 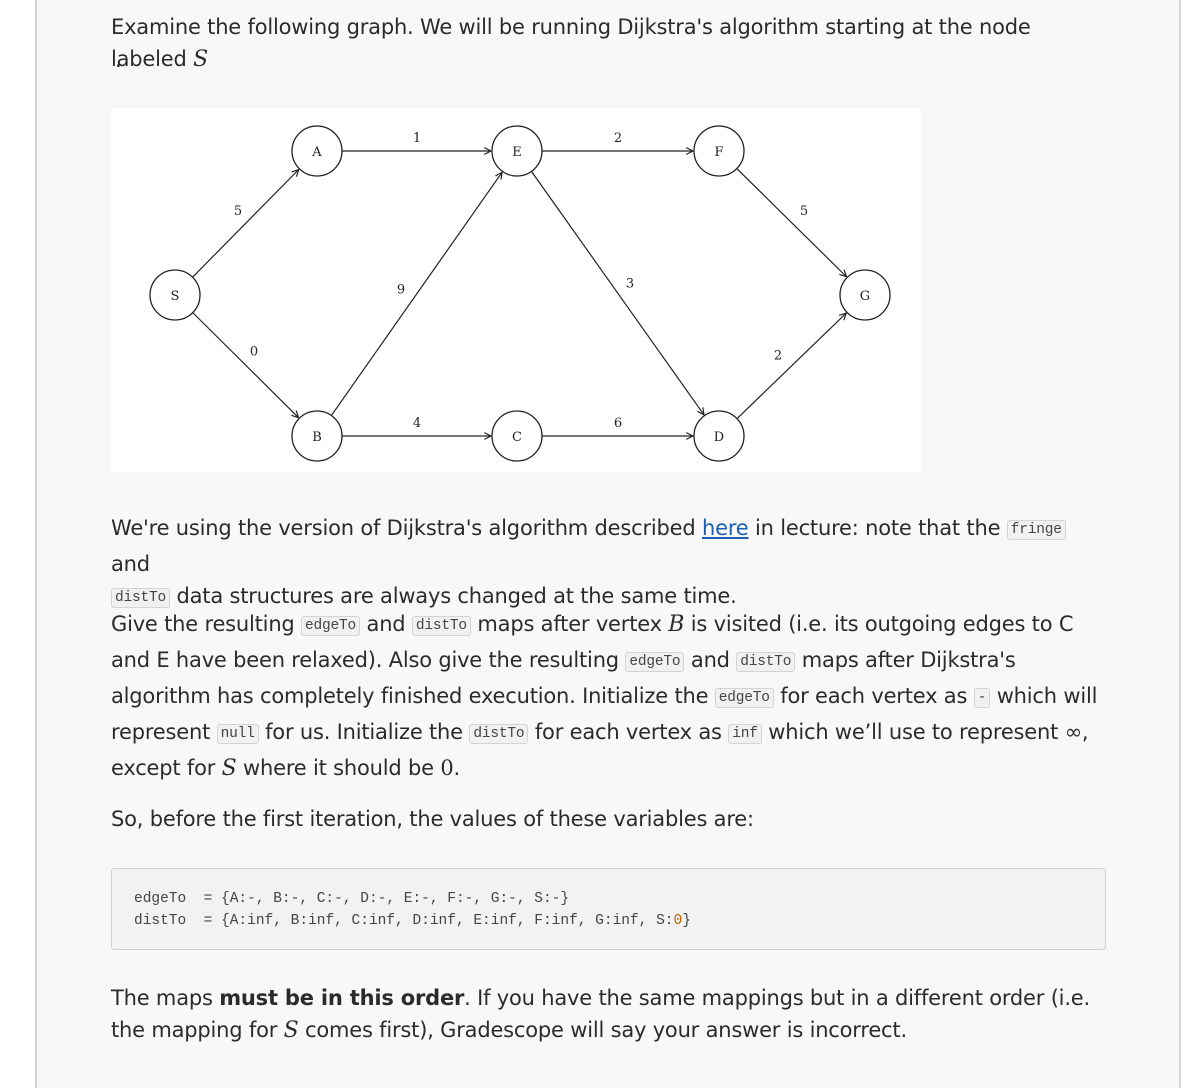 I want to click on graph-node-G: G, so click(x=865, y=295).